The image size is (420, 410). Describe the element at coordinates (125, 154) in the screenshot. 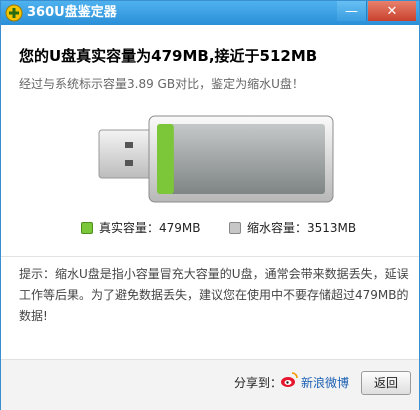

I see `usb-plug` at that location.